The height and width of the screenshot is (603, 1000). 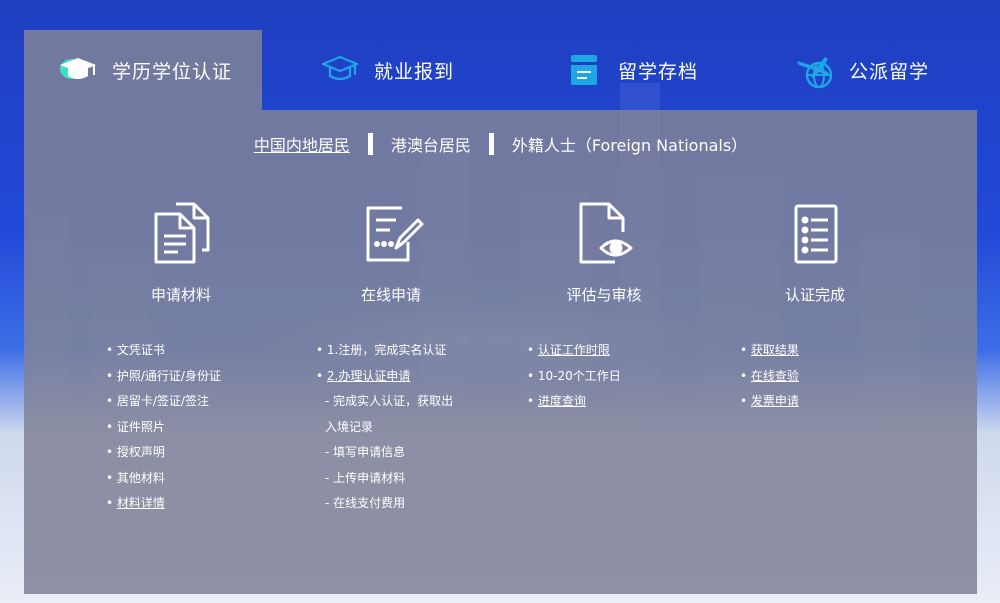 What do you see at coordinates (381, 350) in the screenshot?
I see `list-item: • 1.注册，完成实名认证` at bounding box center [381, 350].